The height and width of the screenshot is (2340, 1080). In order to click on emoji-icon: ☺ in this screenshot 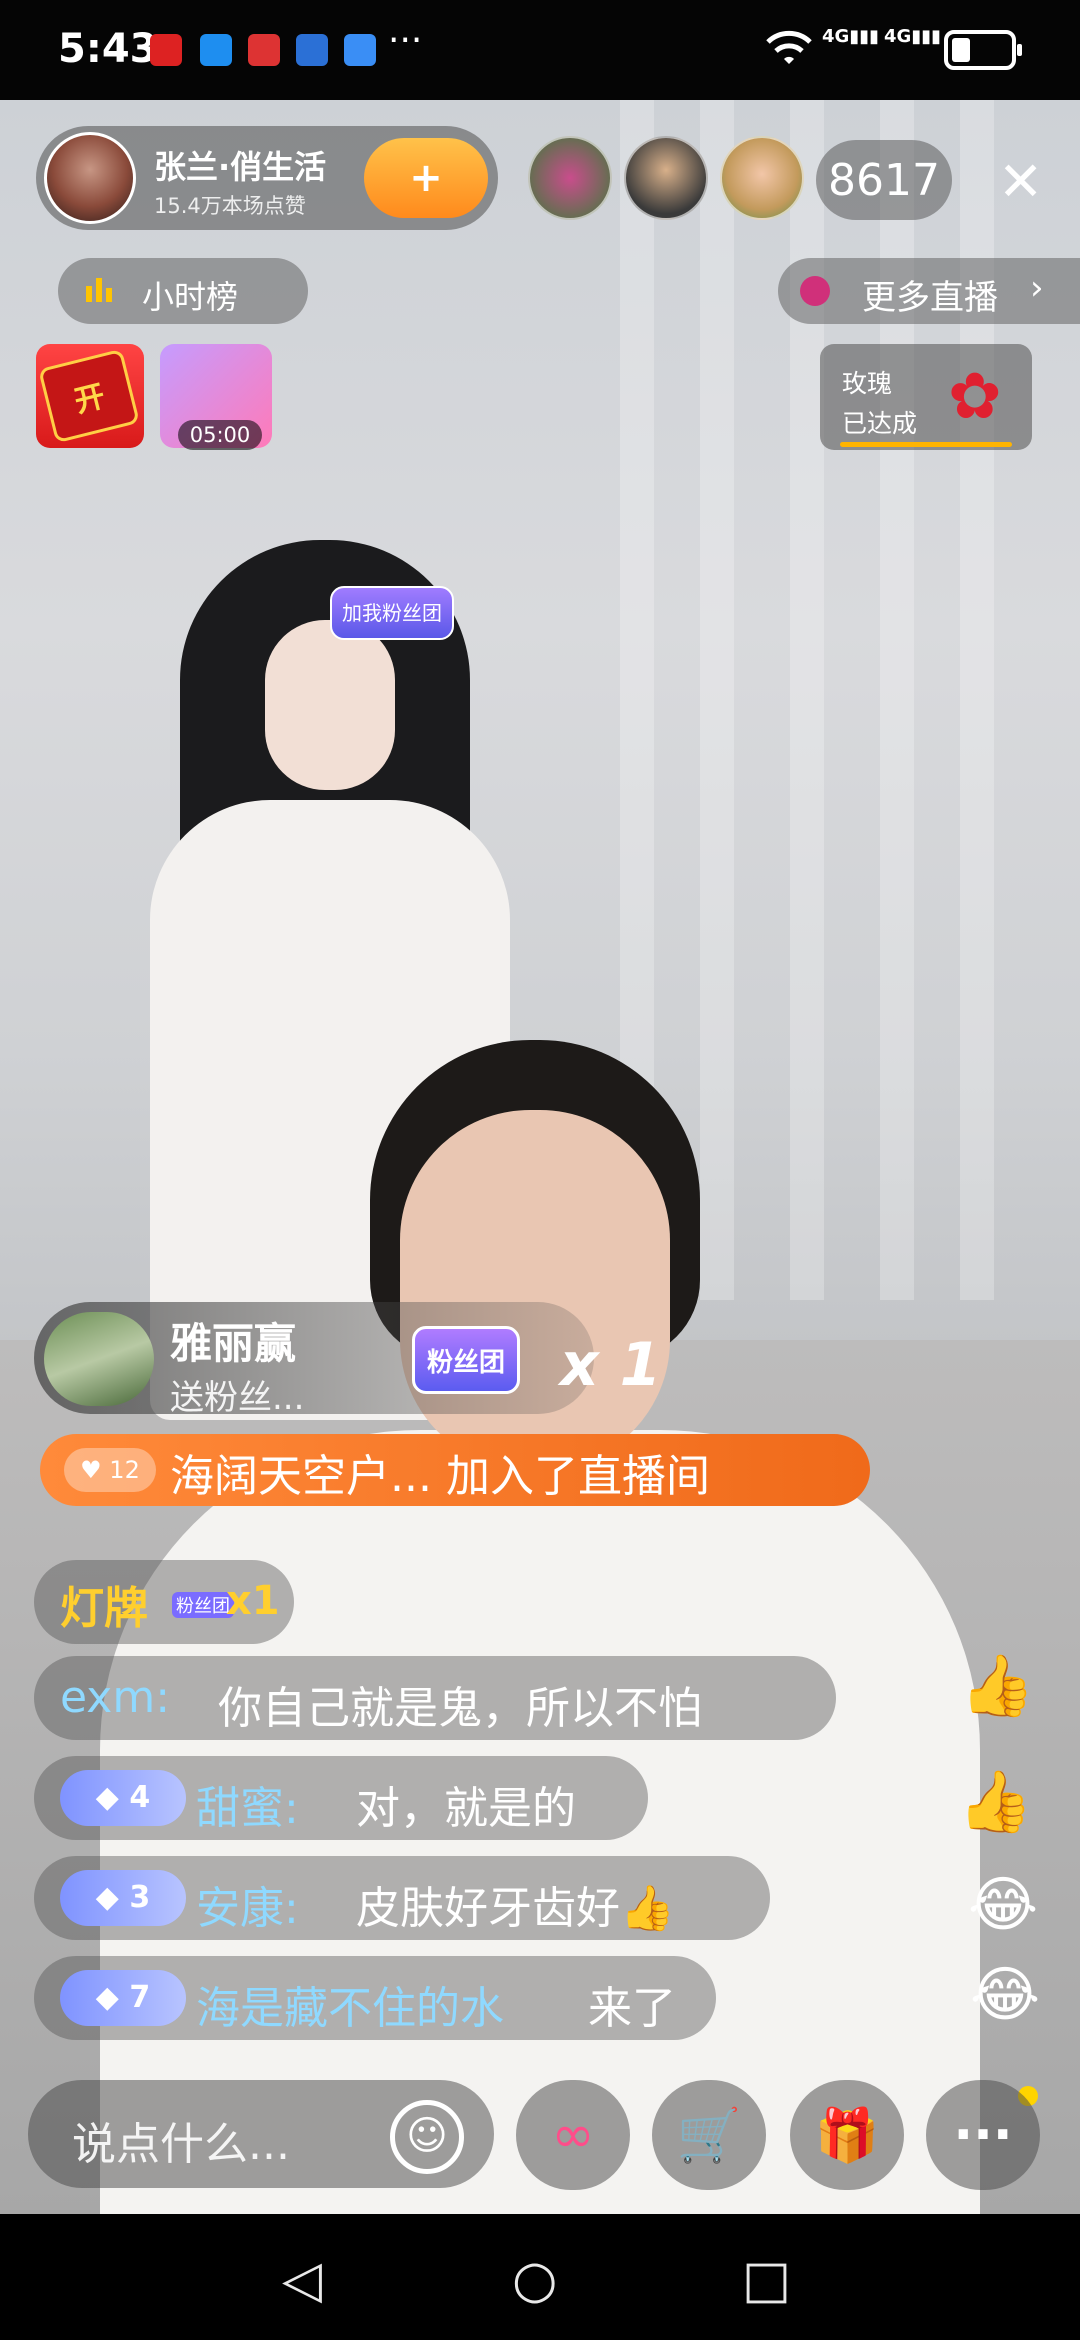, I will do `click(427, 2137)`.